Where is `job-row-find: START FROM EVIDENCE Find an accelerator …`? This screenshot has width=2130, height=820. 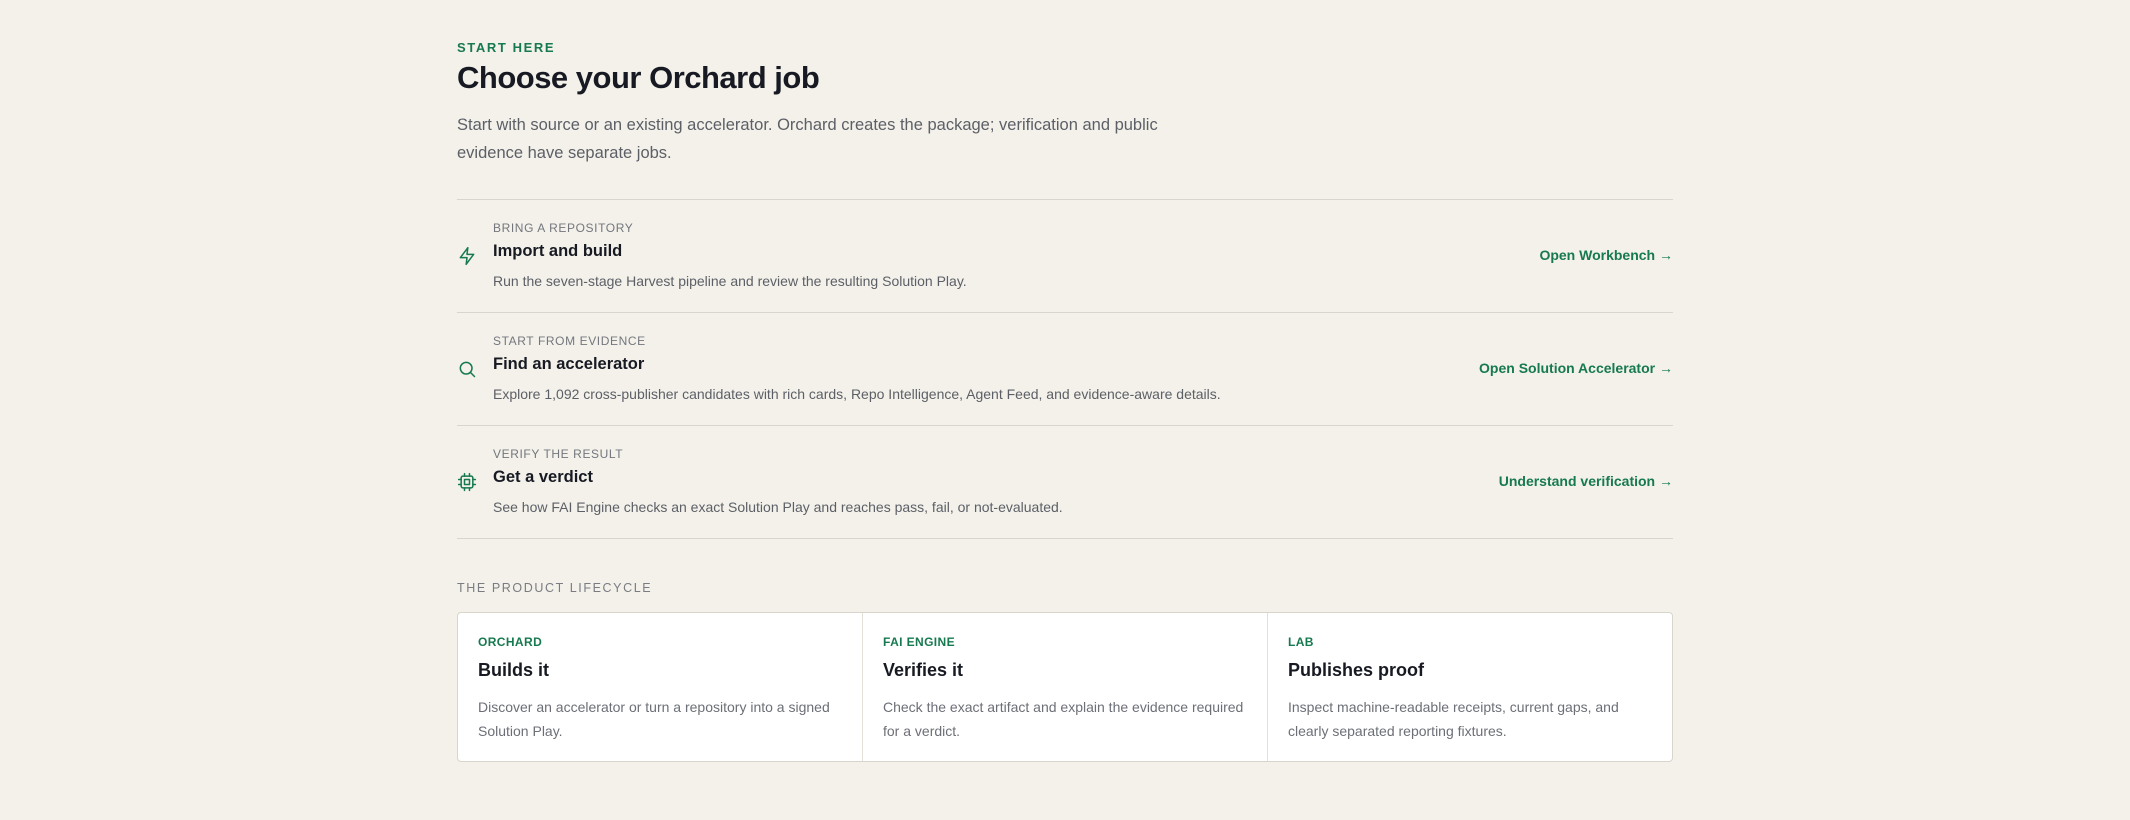 job-row-find: START FROM EVIDENCE Find an accelerator … is located at coordinates (1065, 369).